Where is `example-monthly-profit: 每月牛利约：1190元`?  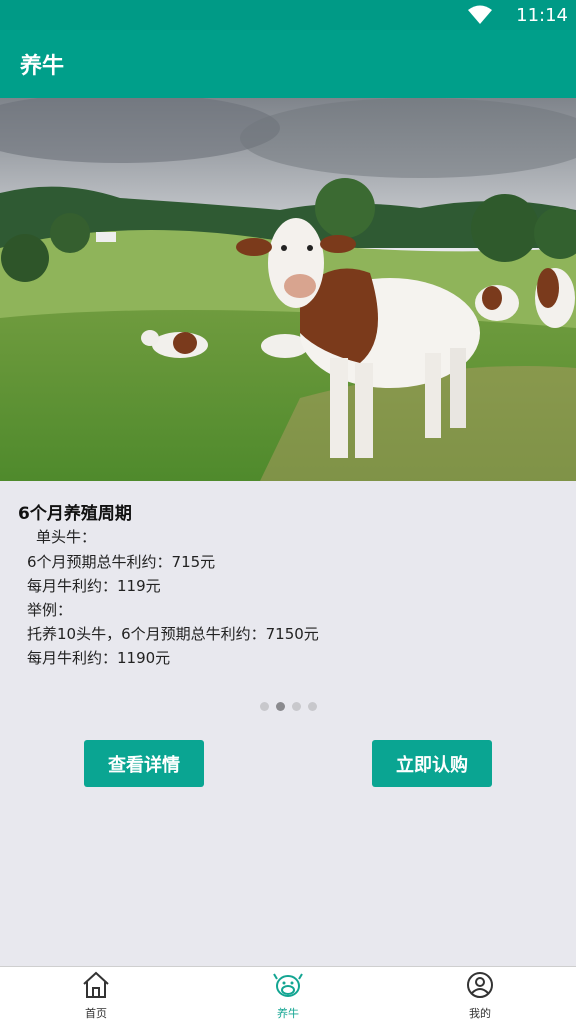 example-monthly-profit: 每月牛利约：1190元 is located at coordinates (99, 658).